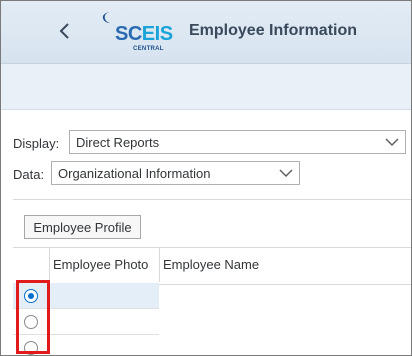  I want to click on divider, so click(212, 199).